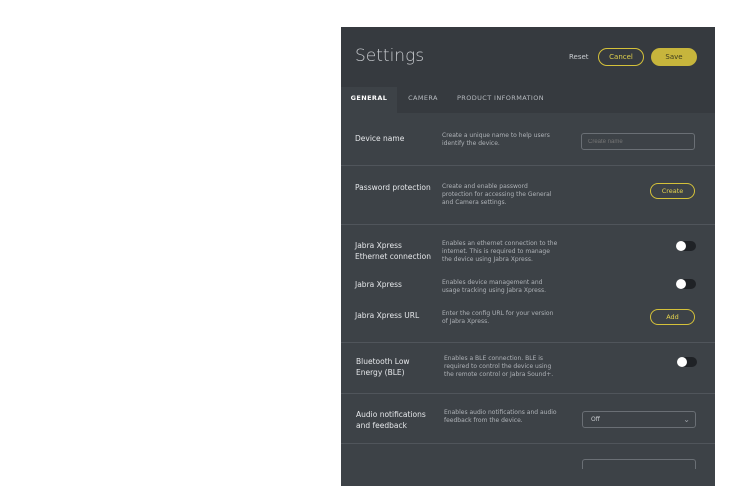 The image size is (749, 494). I want to click on tab-product-information: PRODUCT INFORMATION, so click(500, 100).